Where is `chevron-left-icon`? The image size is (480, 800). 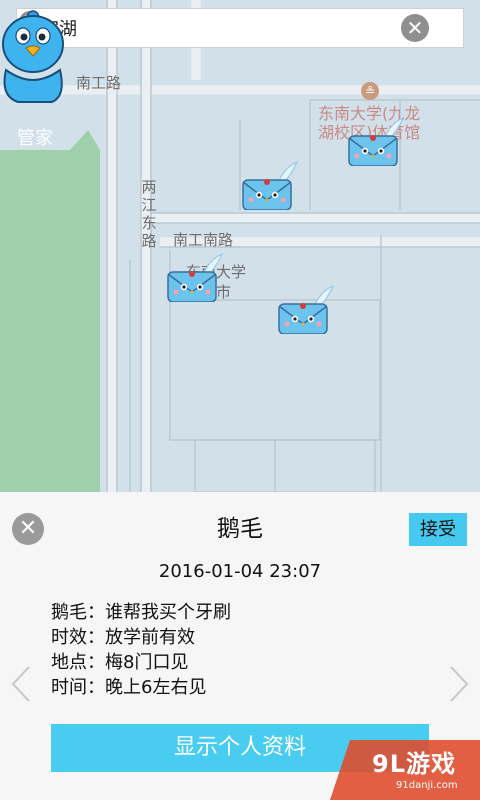
chevron-left-icon is located at coordinates (21, 684).